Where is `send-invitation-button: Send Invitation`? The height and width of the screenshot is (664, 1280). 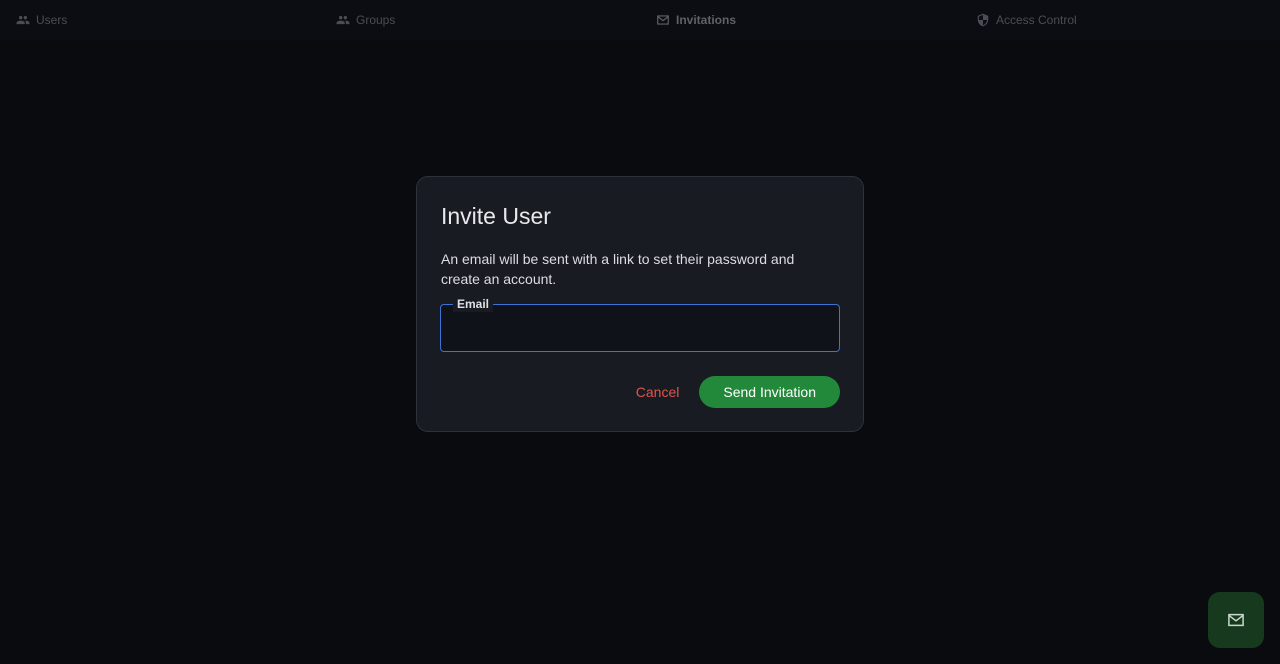
send-invitation-button: Send Invitation is located at coordinates (769, 392).